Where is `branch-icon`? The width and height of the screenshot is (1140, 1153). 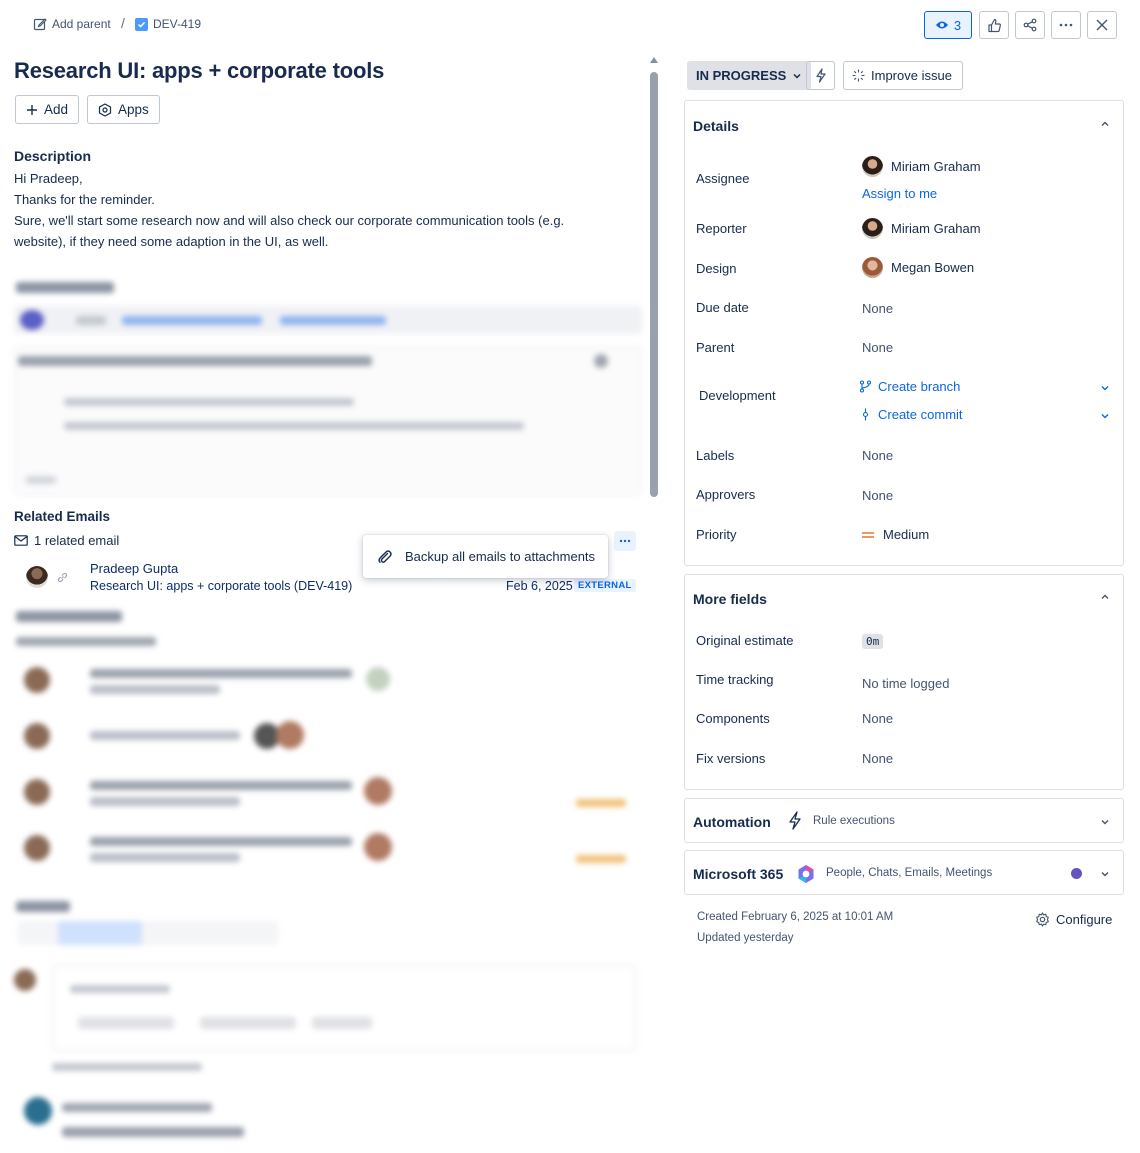
branch-icon is located at coordinates (865, 386).